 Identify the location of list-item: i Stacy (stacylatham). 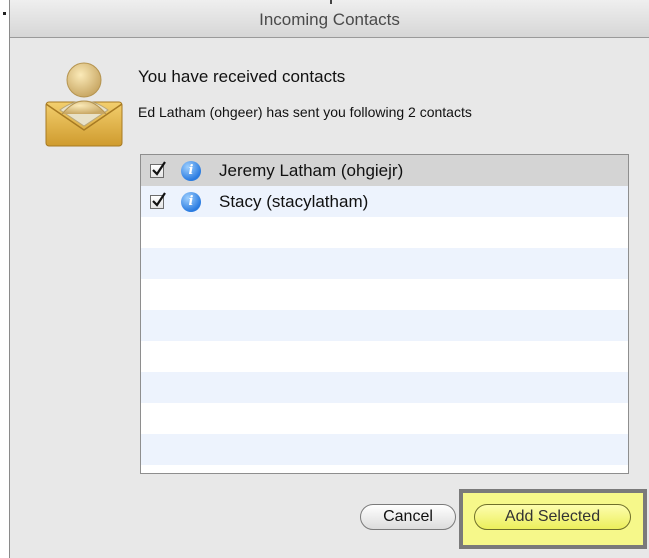
(384, 201).